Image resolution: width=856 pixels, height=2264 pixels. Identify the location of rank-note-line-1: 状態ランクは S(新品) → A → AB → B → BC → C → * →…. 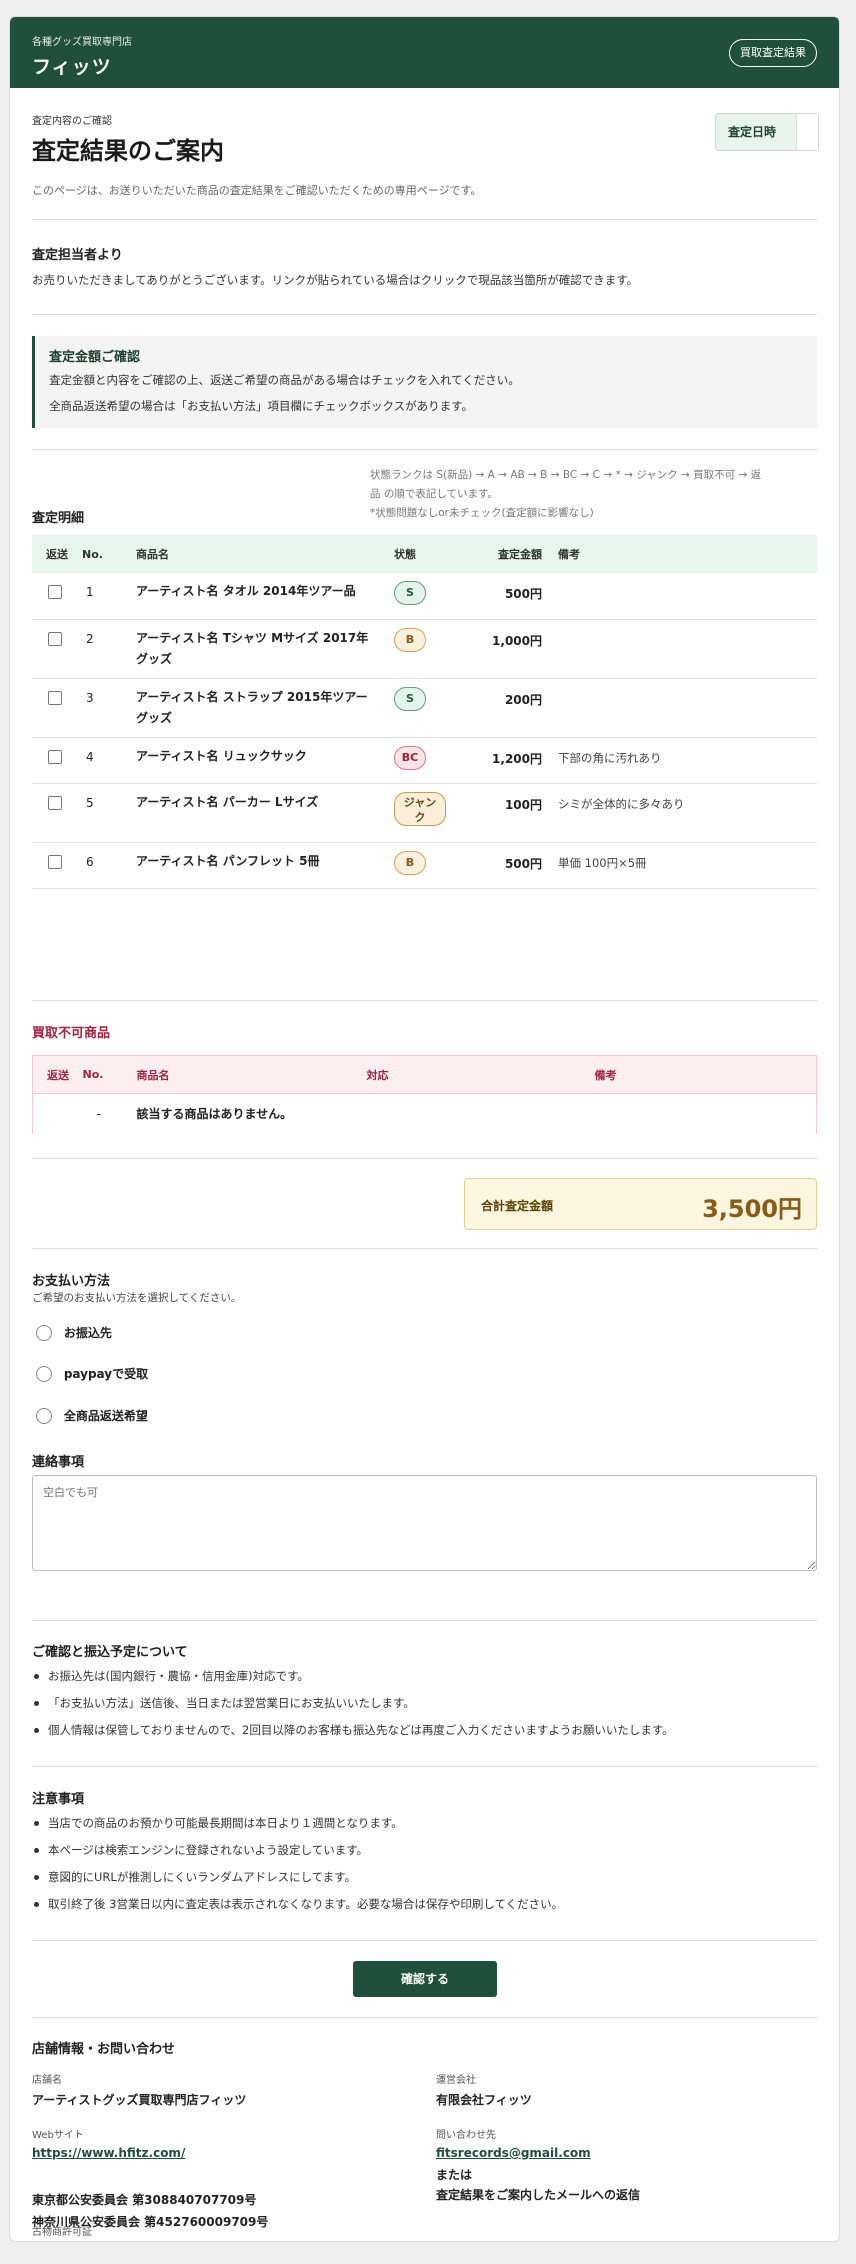
(566, 475).